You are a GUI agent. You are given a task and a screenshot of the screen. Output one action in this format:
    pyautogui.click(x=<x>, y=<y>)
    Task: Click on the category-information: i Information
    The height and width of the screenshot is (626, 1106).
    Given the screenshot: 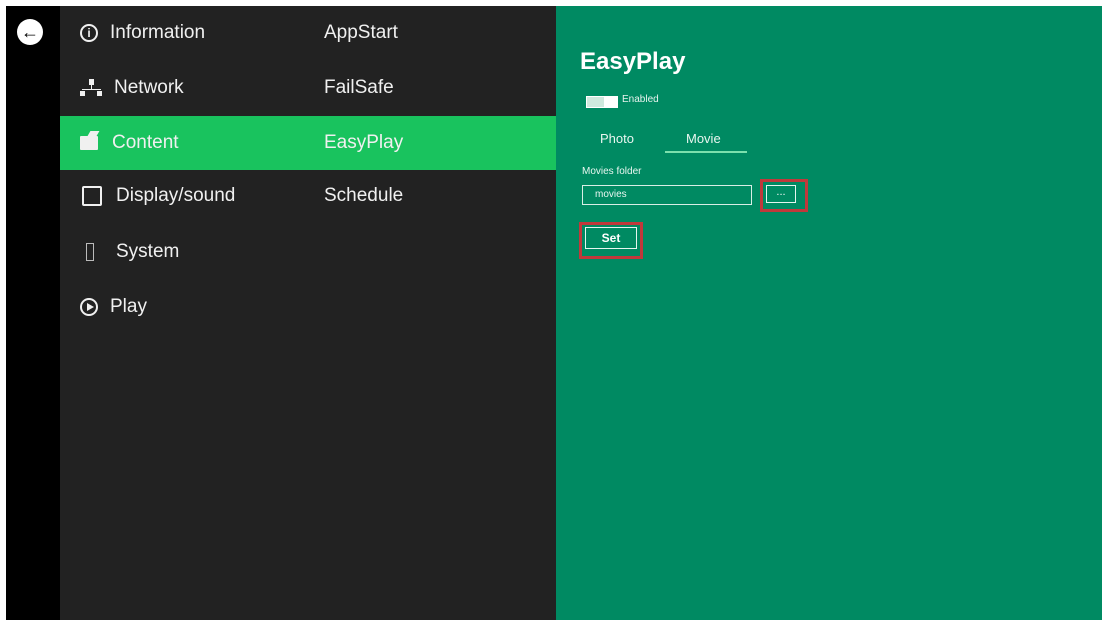 What is the action you would take?
    pyautogui.click(x=142, y=33)
    